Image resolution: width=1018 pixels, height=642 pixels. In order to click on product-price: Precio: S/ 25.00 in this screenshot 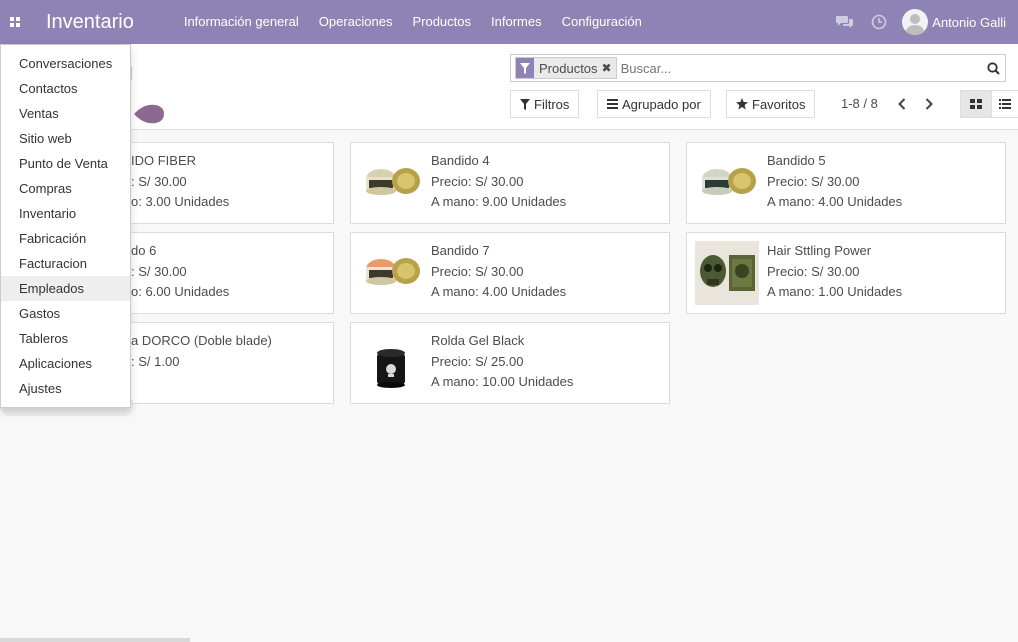, I will do `click(477, 361)`.